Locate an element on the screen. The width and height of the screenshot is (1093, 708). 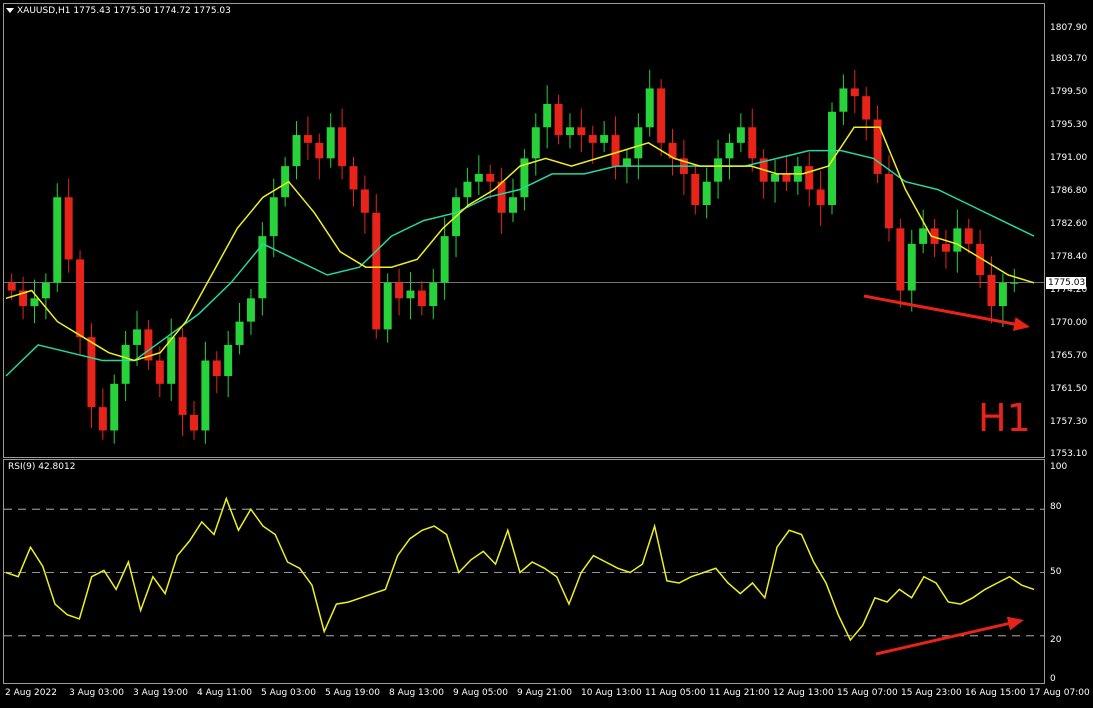
price-tick: 1761.50 is located at coordinates (1069, 389).